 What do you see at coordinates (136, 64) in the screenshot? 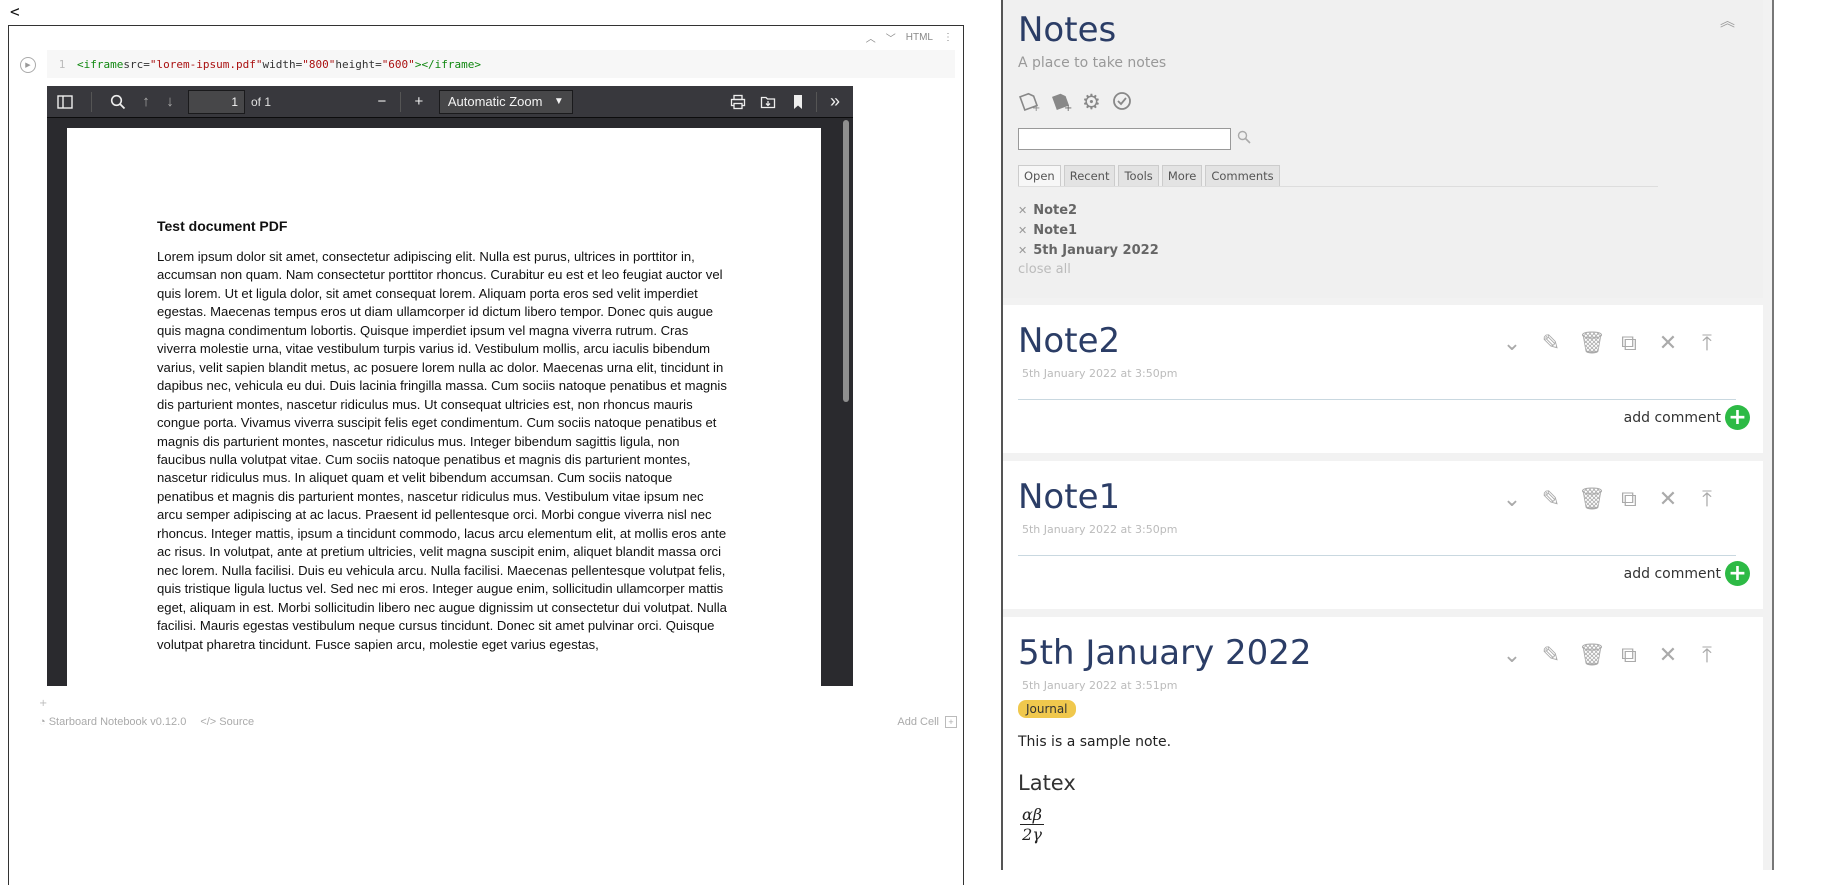
I see `code-token: src=` at bounding box center [136, 64].